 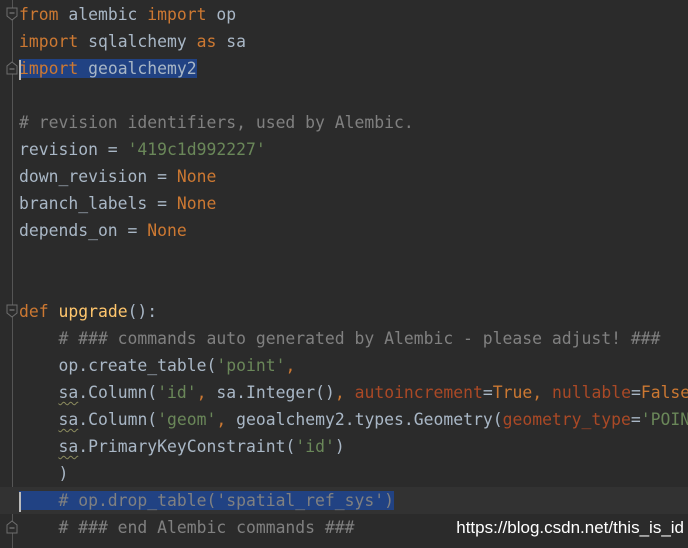 What do you see at coordinates (137, 41) in the screenshot?
I see `code-token: sqlalchemy` at bounding box center [137, 41].